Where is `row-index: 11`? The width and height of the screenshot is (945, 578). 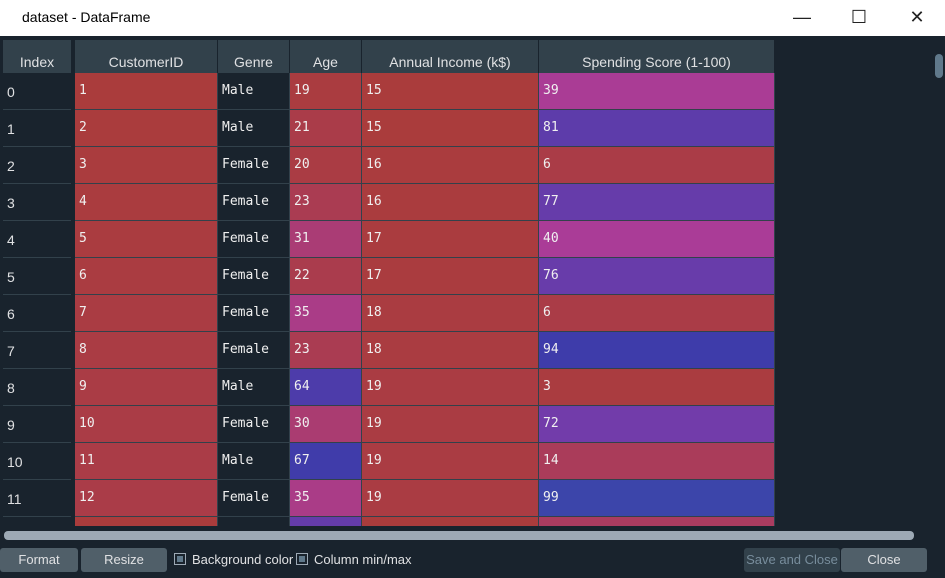 row-index: 11 is located at coordinates (37, 498).